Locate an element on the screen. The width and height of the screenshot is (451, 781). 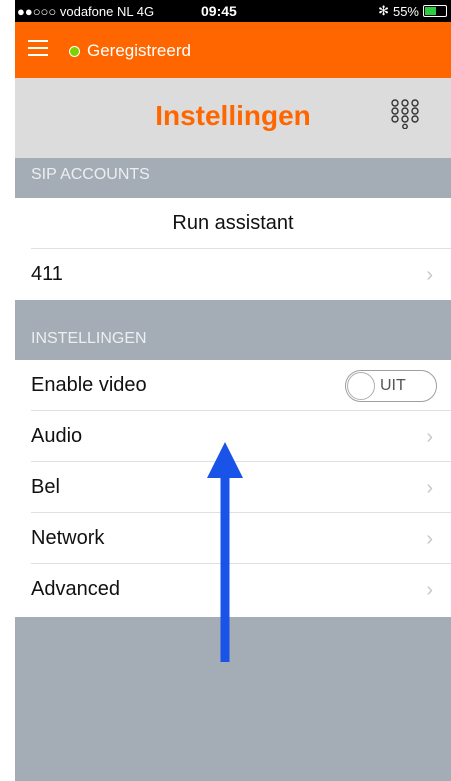
sip-account-row: 411 › is located at coordinates (233, 274).